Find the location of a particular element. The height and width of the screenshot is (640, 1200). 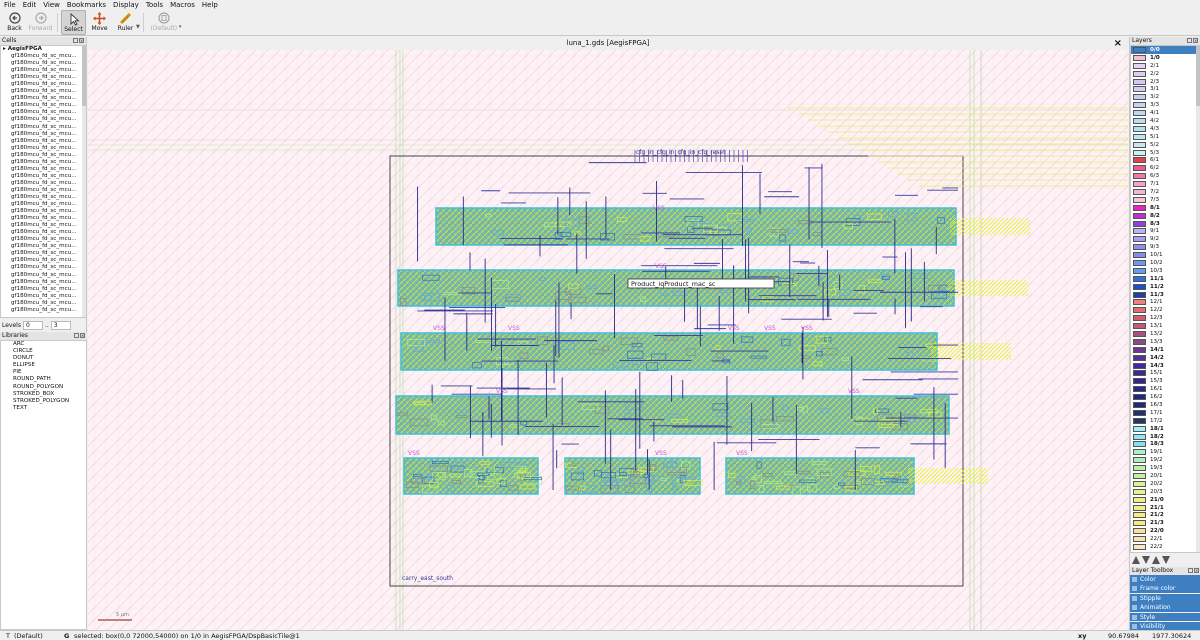

layer-row: 18/2 is located at coordinates (1165, 437).